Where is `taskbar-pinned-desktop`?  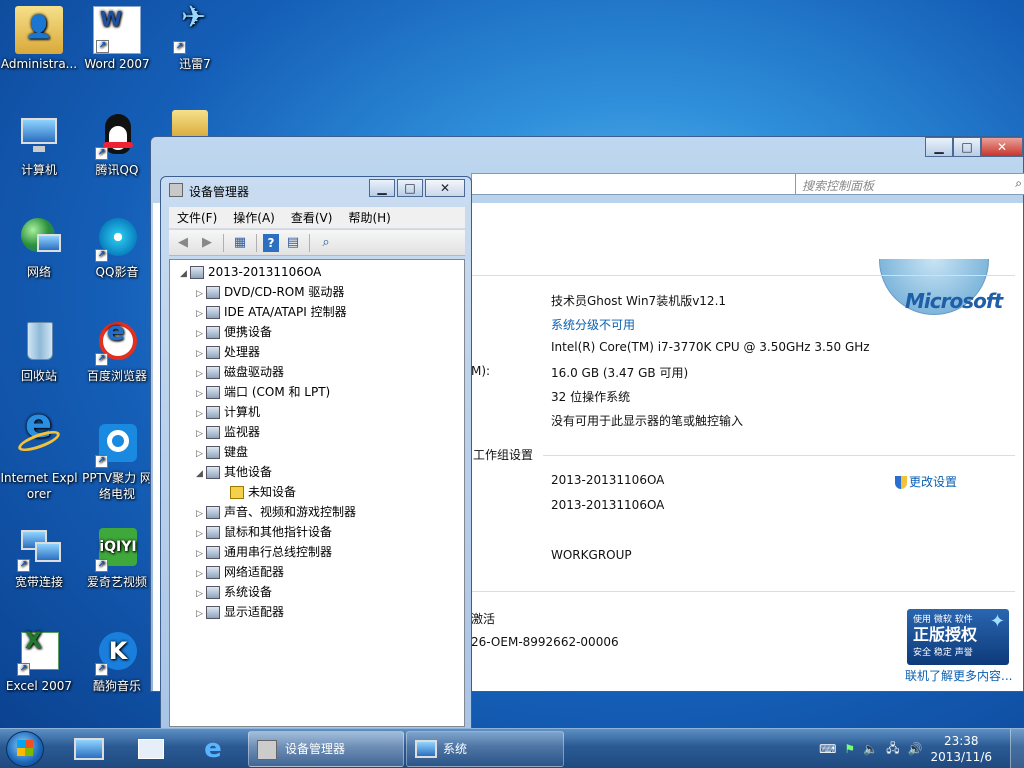 taskbar-pinned-desktop is located at coordinates (89, 749).